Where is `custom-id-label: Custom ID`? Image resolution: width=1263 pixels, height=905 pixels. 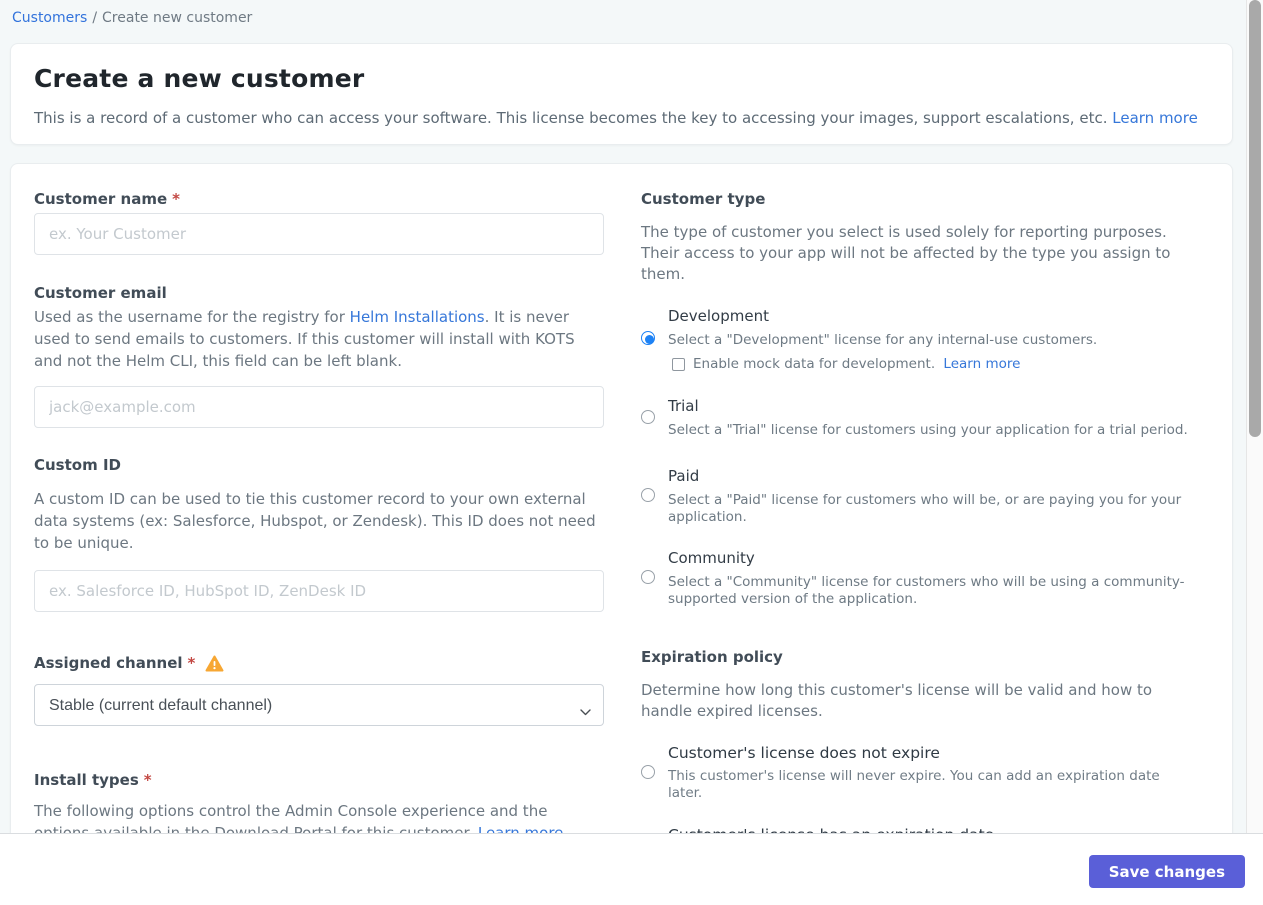
custom-id-label: Custom ID is located at coordinates (77, 465).